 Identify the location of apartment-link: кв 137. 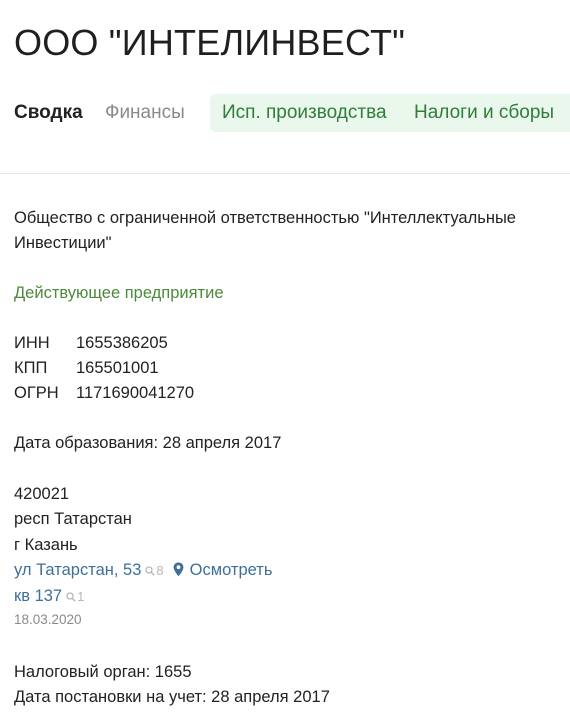
(38, 596).